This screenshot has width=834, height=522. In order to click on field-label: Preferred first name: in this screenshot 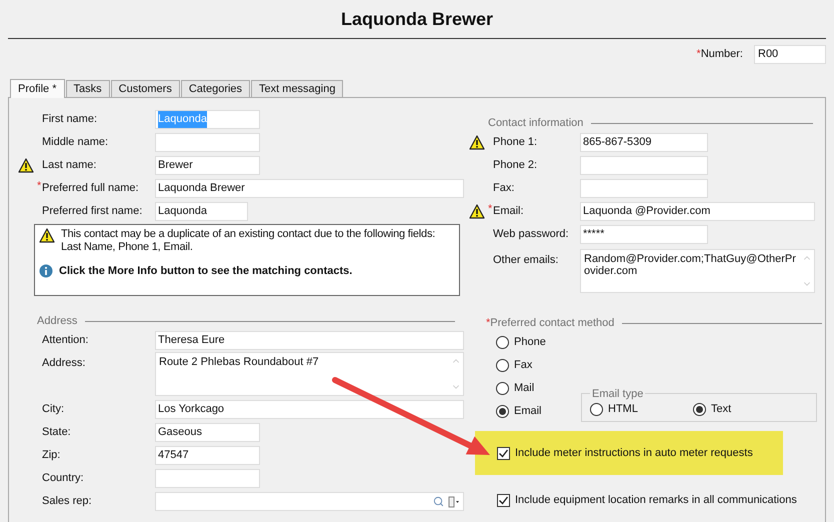, I will do `click(92, 211)`.